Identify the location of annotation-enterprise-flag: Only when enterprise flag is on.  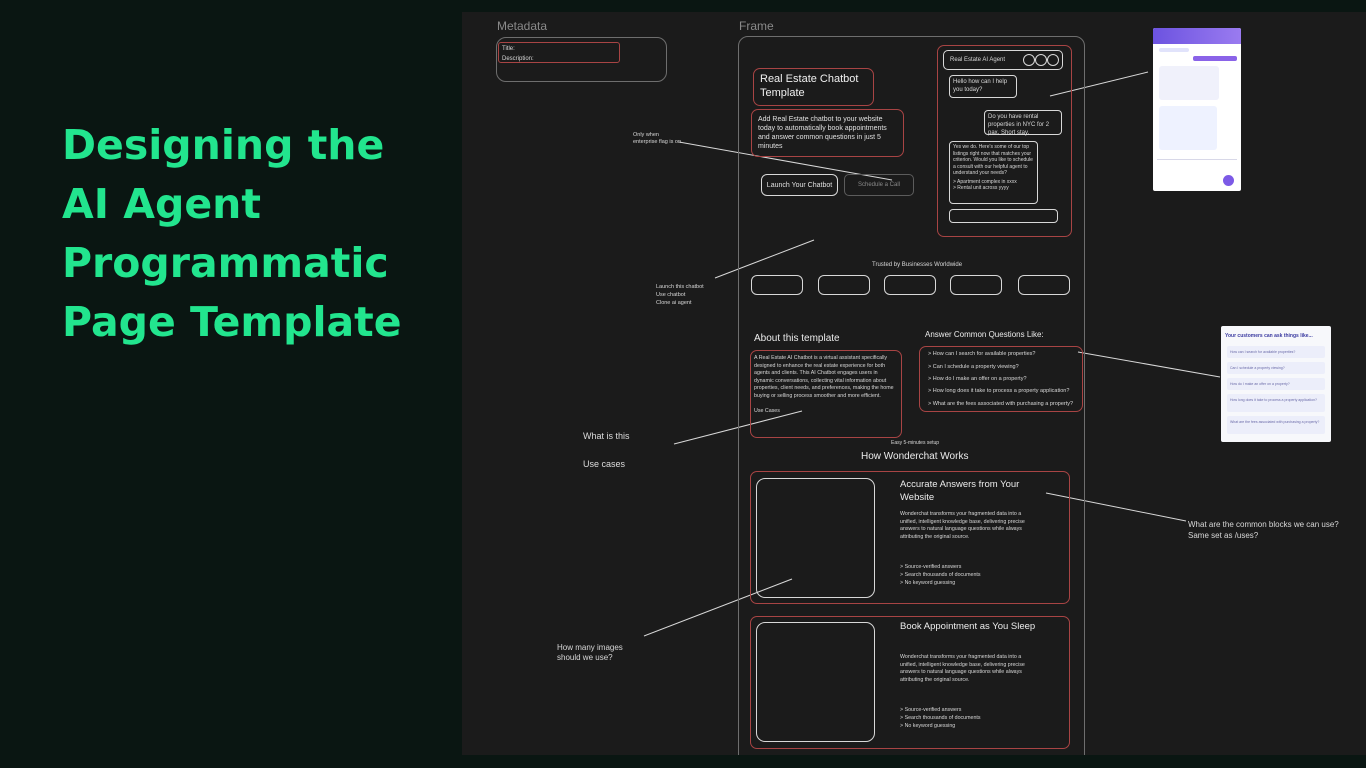
(657, 138).